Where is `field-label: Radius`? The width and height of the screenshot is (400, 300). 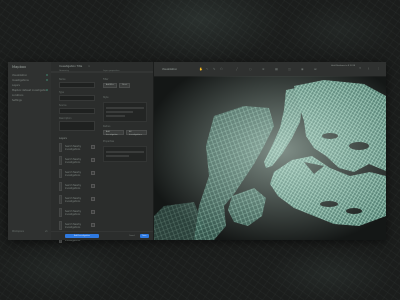
field-label: Radius is located at coordinates (107, 126).